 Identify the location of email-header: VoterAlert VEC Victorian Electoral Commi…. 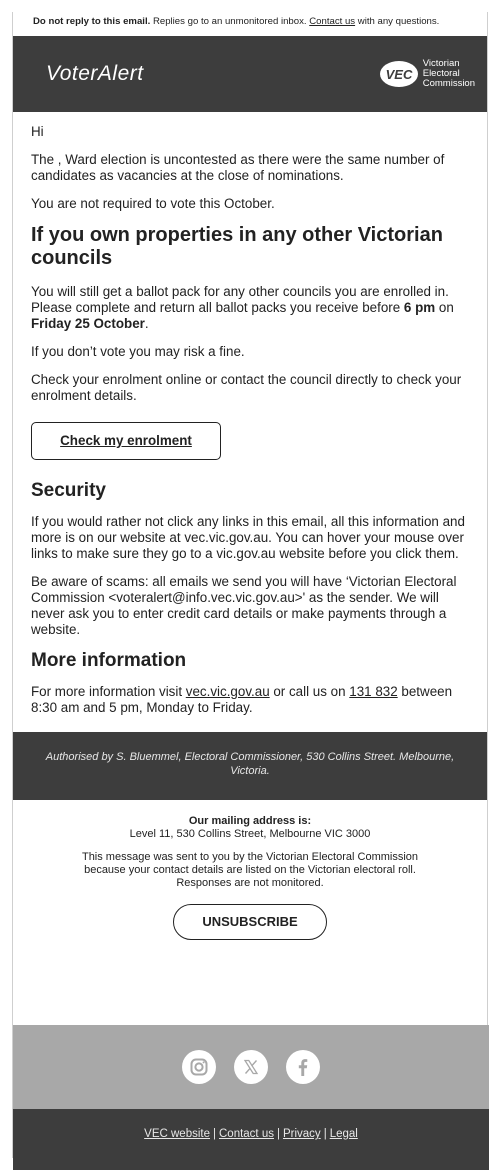
(250, 74).